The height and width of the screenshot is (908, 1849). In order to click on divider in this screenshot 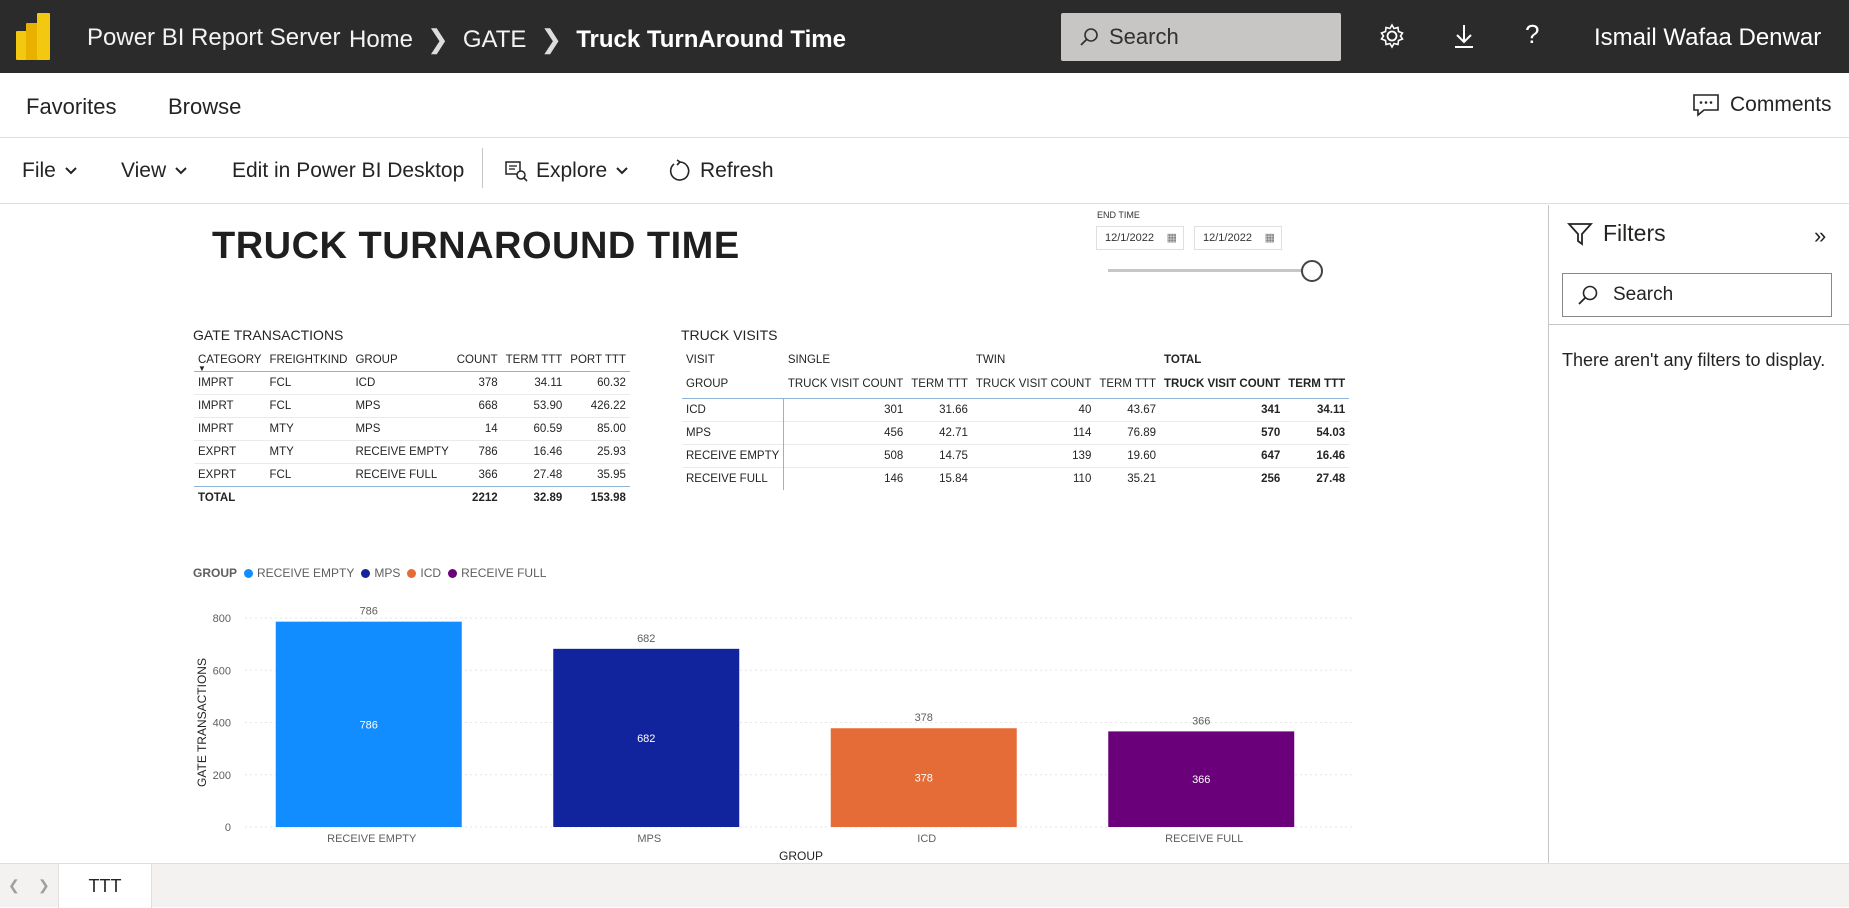, I will do `click(1699, 324)`.